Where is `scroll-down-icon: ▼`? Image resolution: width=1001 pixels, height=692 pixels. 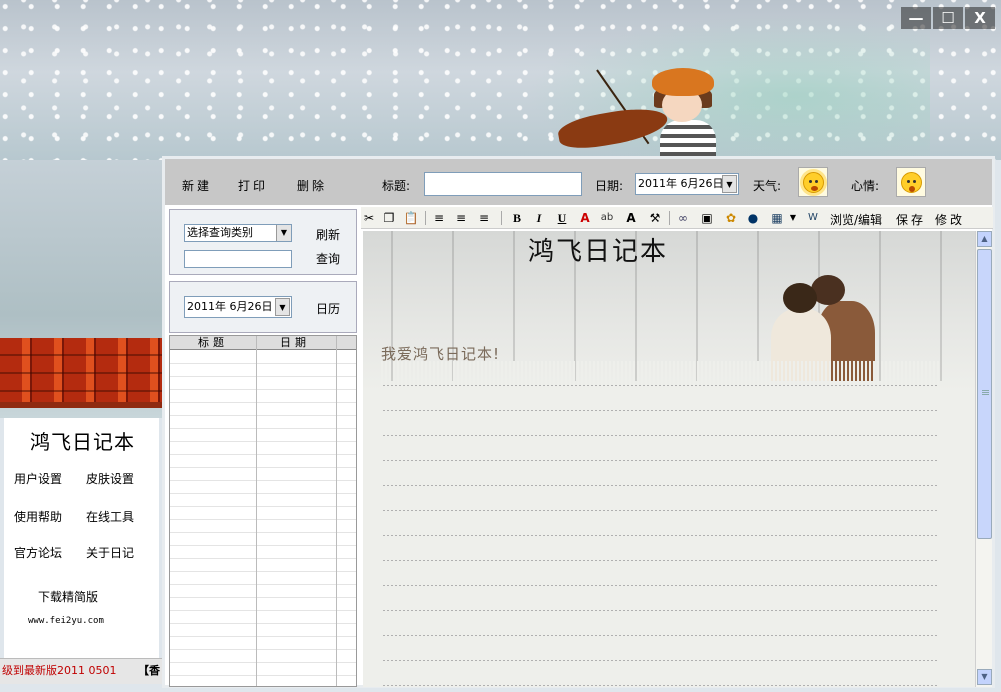 scroll-down-icon: ▼ is located at coordinates (984, 677).